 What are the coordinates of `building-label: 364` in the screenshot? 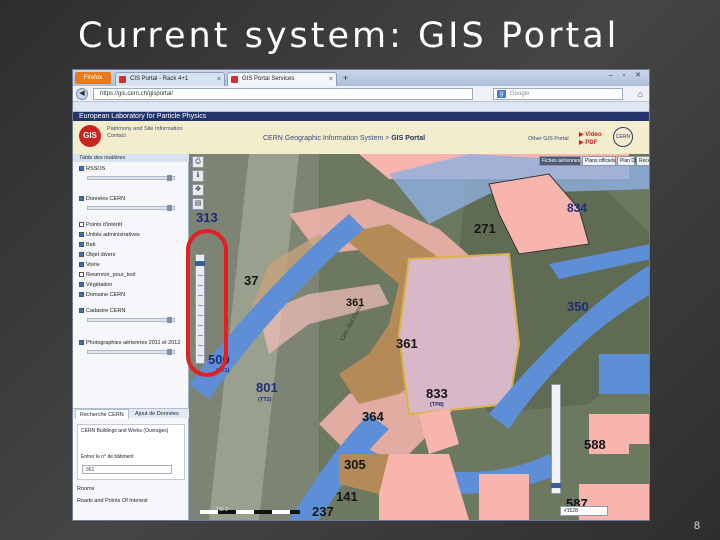 It's located at (373, 416).